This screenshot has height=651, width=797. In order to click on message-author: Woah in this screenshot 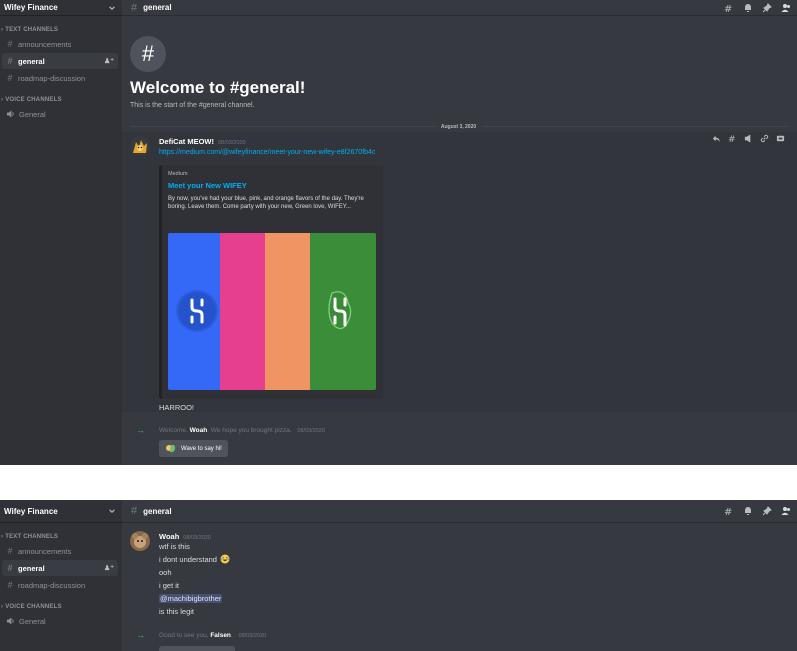, I will do `click(169, 536)`.